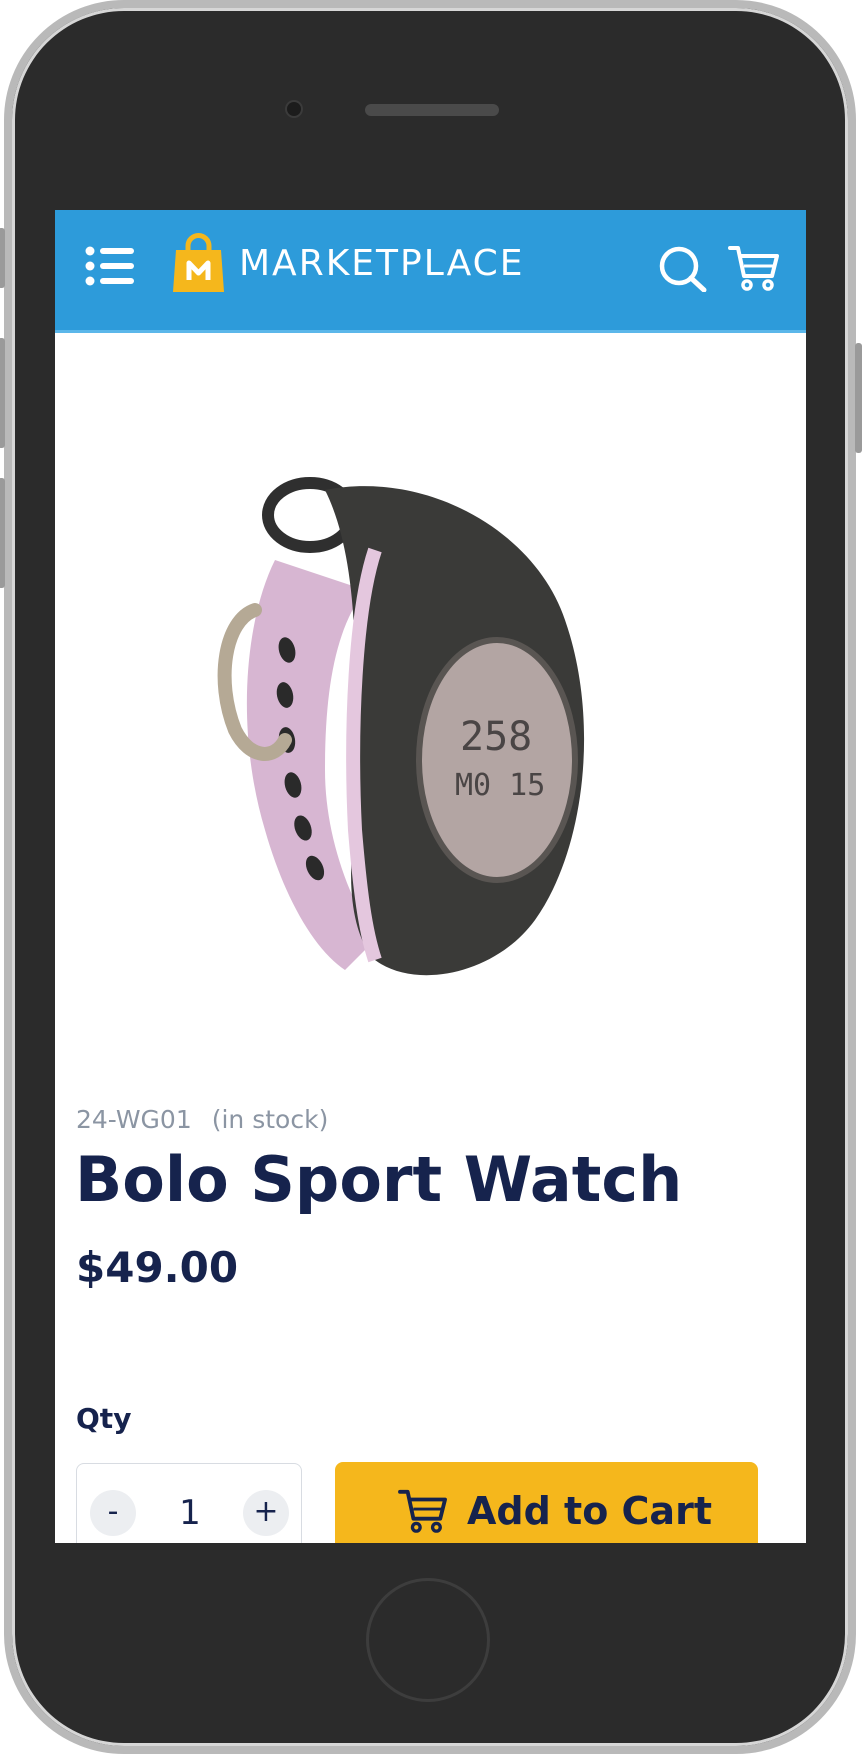 The image size is (862, 1754). What do you see at coordinates (113, 1513) in the screenshot?
I see `qty-decrease-button: -` at bounding box center [113, 1513].